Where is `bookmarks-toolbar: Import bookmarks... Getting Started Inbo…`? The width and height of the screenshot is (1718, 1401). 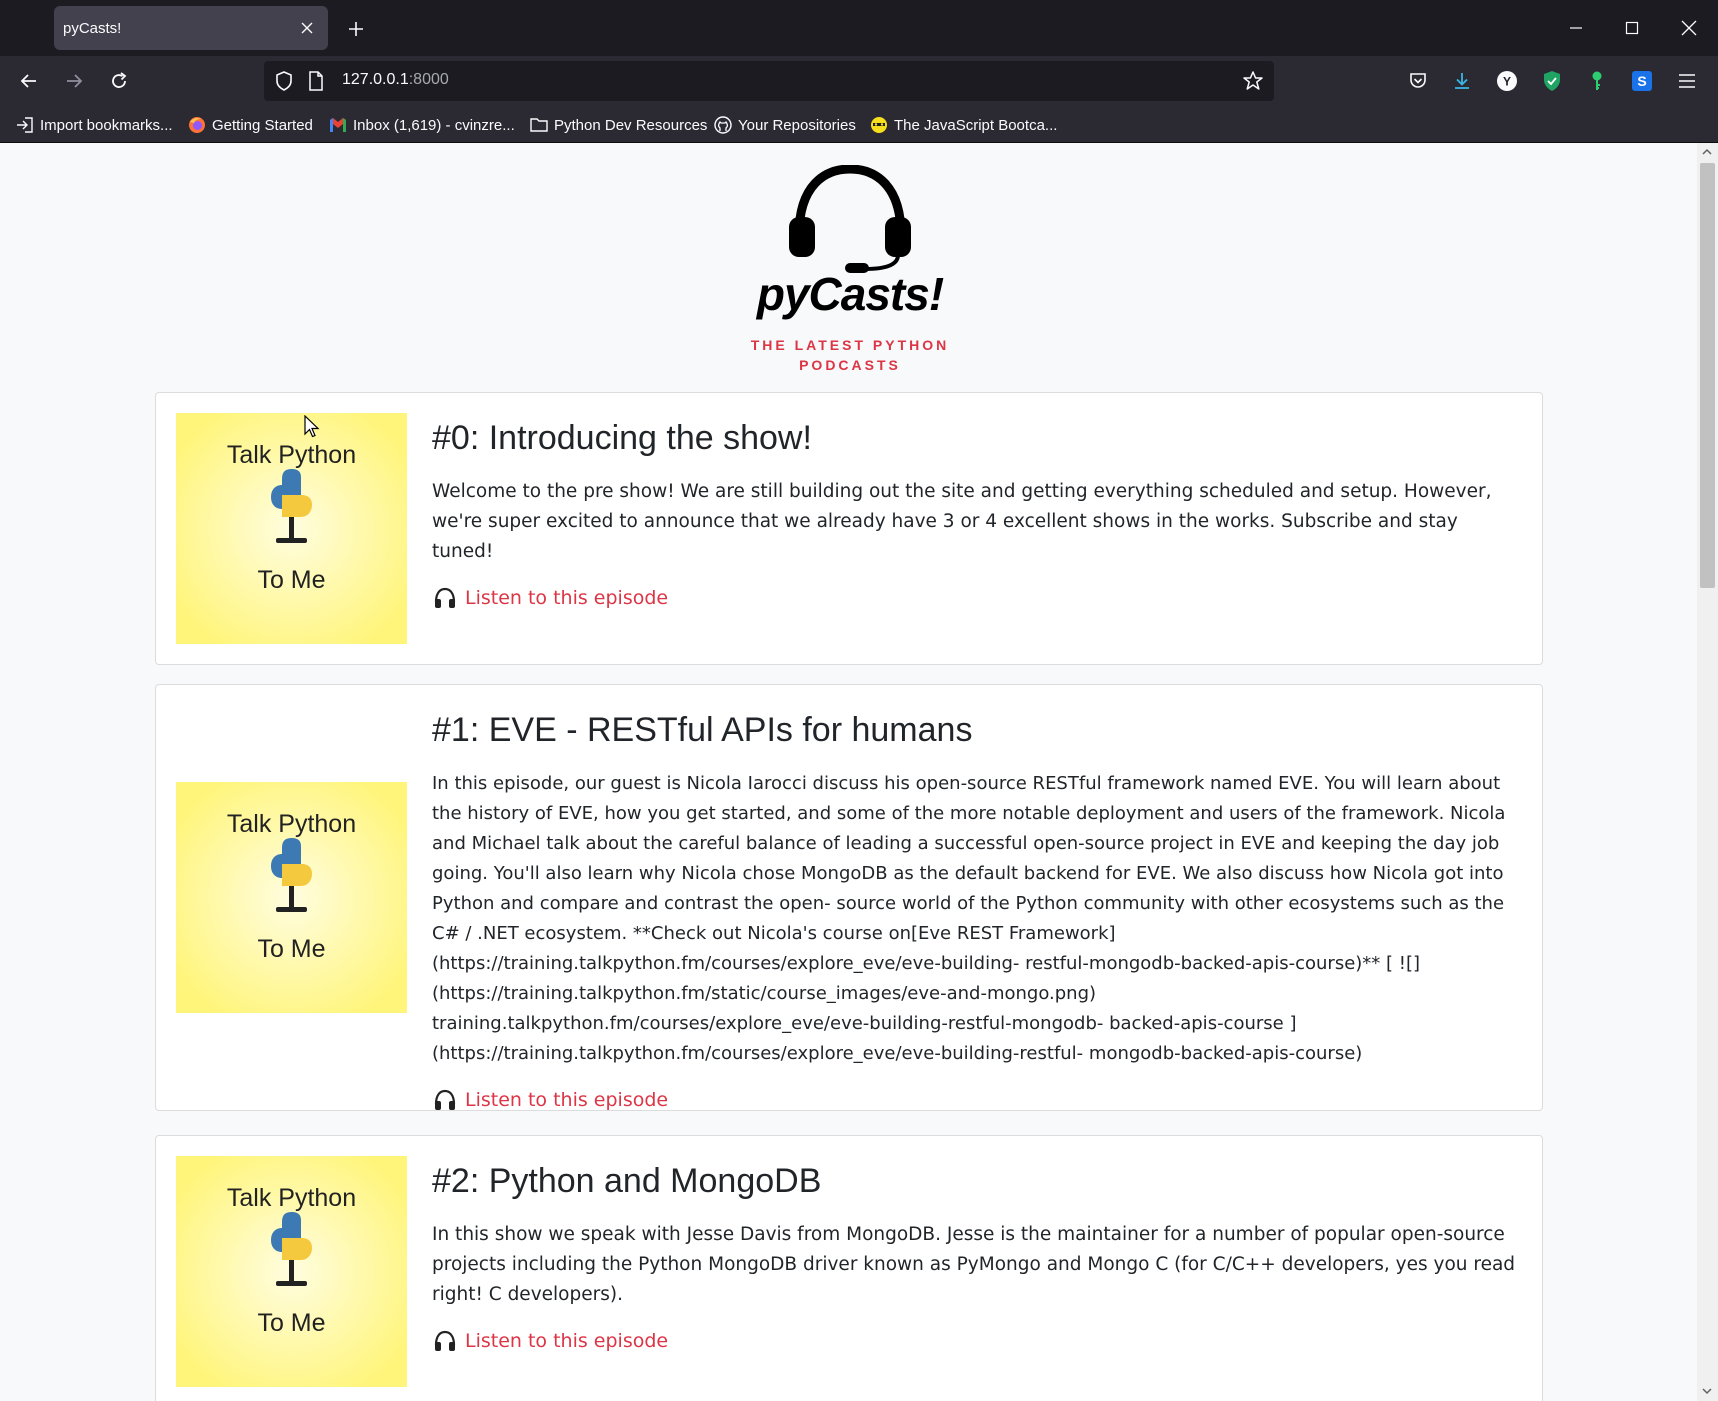
bookmarks-toolbar: Import bookmarks... Getting Started Inbo… is located at coordinates (859, 125).